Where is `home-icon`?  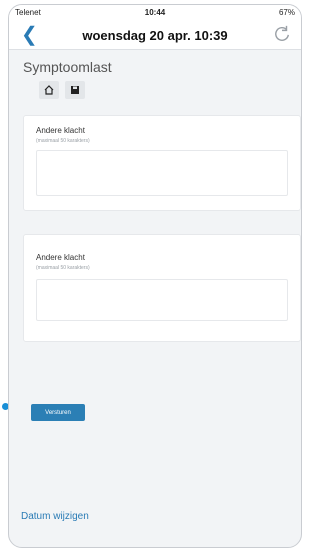 home-icon is located at coordinates (49, 90).